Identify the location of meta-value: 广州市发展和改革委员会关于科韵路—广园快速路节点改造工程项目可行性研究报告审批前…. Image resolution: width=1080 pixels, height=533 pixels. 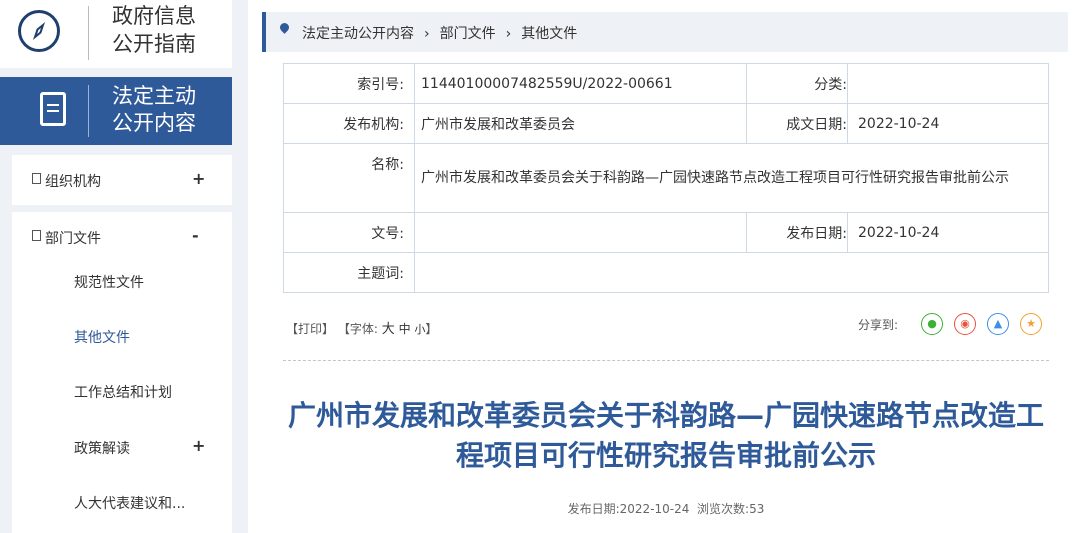
(731, 178).